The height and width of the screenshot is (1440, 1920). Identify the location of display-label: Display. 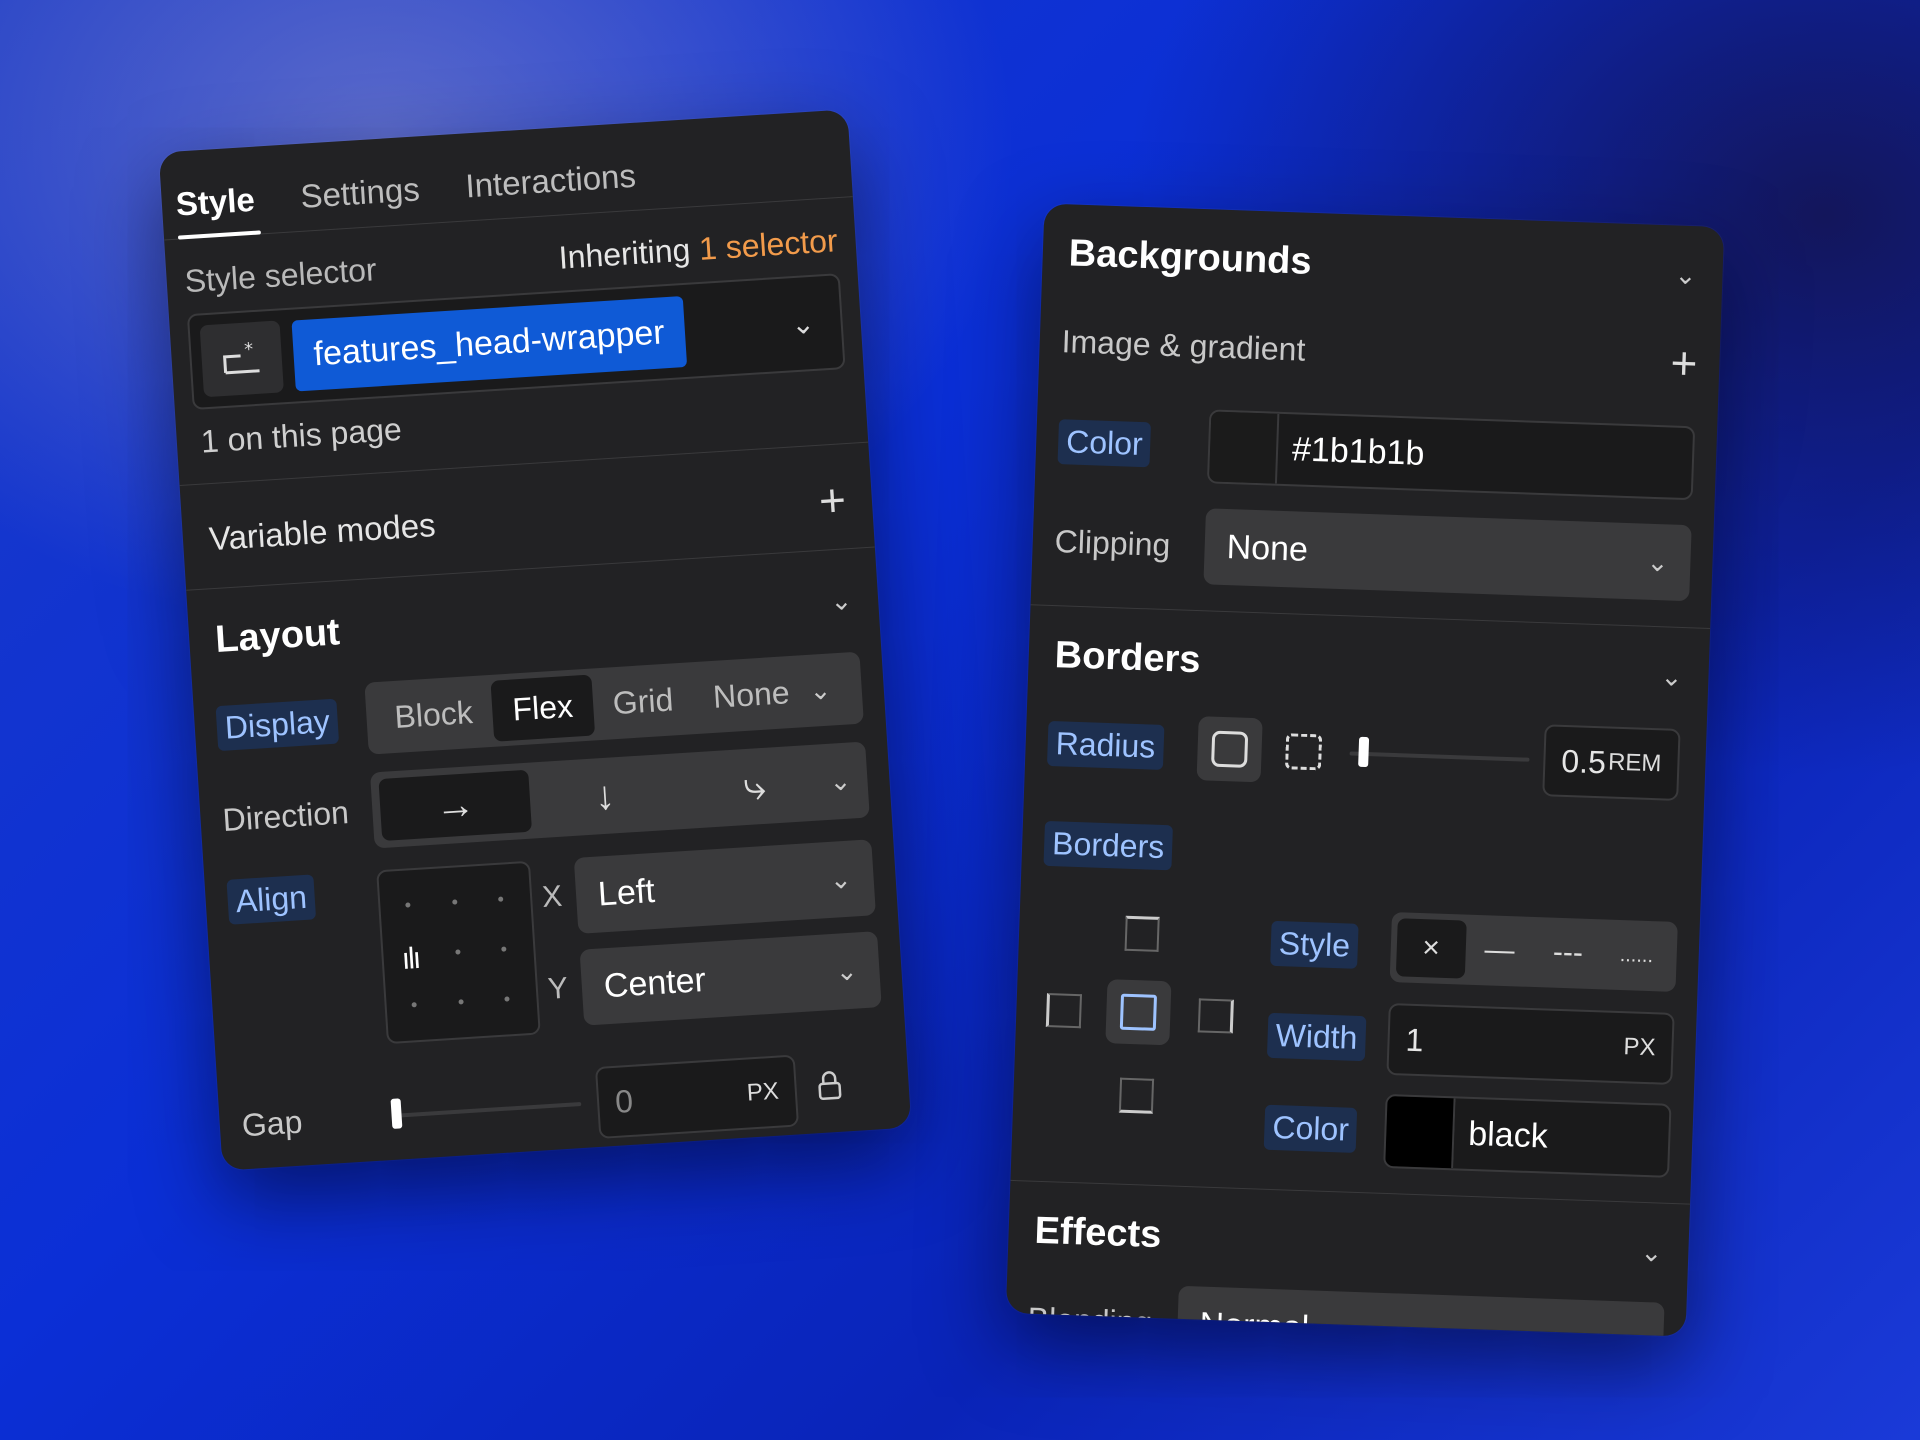
(277, 724).